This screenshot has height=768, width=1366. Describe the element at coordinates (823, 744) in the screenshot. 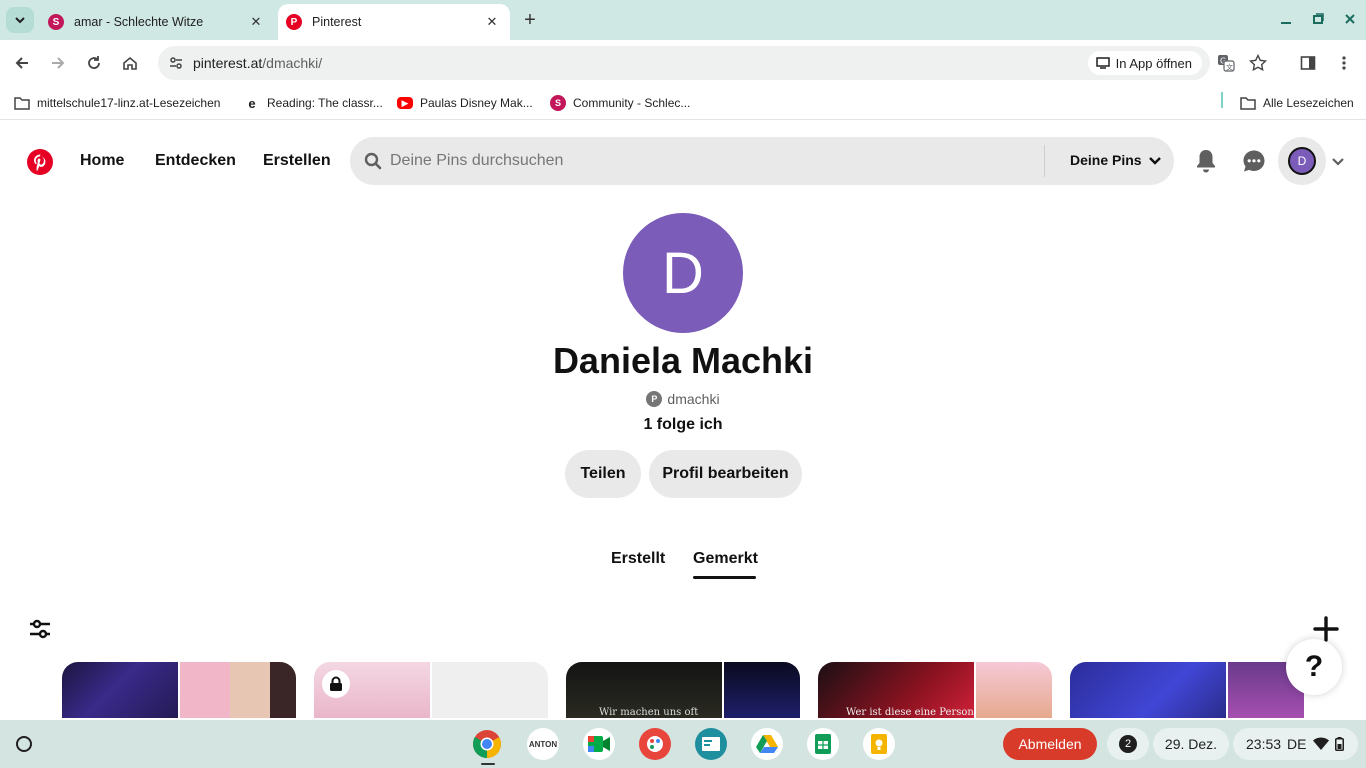

I see `sheets-icon` at that location.